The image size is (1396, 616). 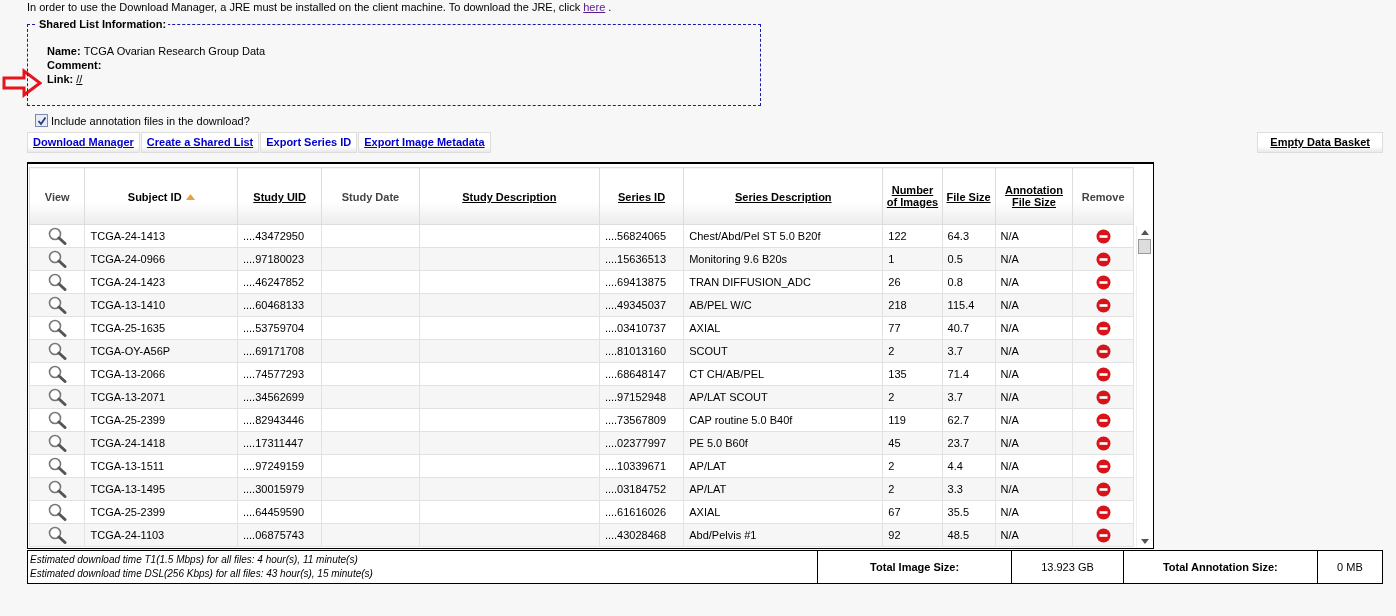 I want to click on table-cell: Monitoring 9.6 B20s, so click(x=738, y=259).